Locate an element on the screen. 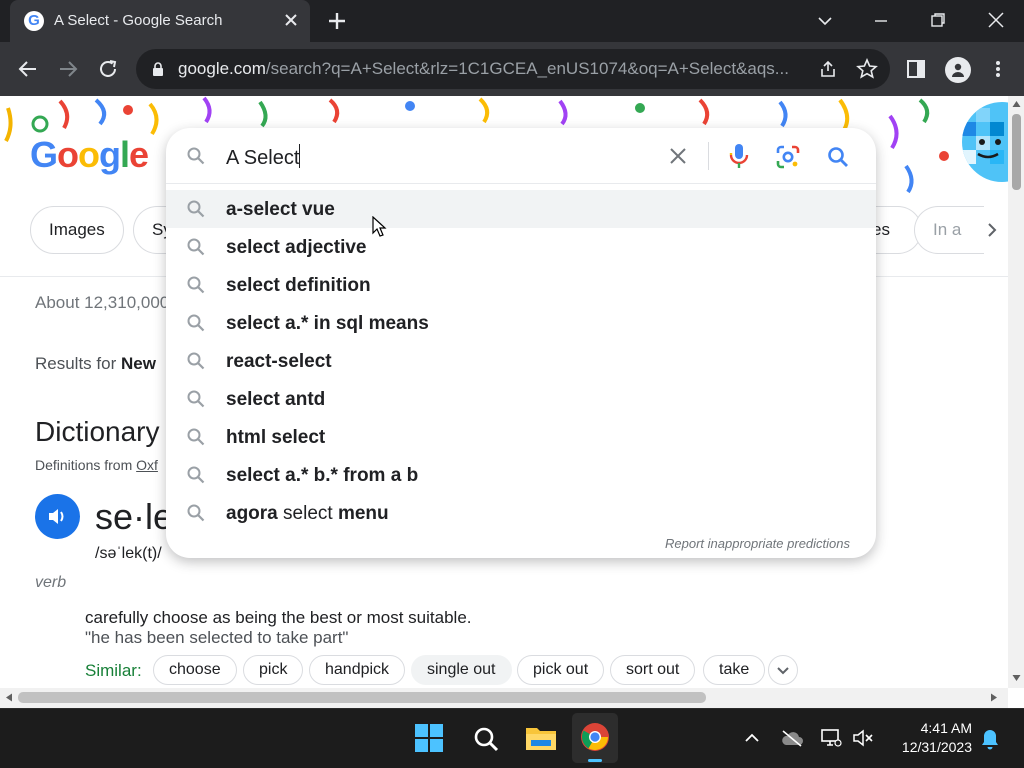  suggestion-text: agora select menu is located at coordinates (307, 514).